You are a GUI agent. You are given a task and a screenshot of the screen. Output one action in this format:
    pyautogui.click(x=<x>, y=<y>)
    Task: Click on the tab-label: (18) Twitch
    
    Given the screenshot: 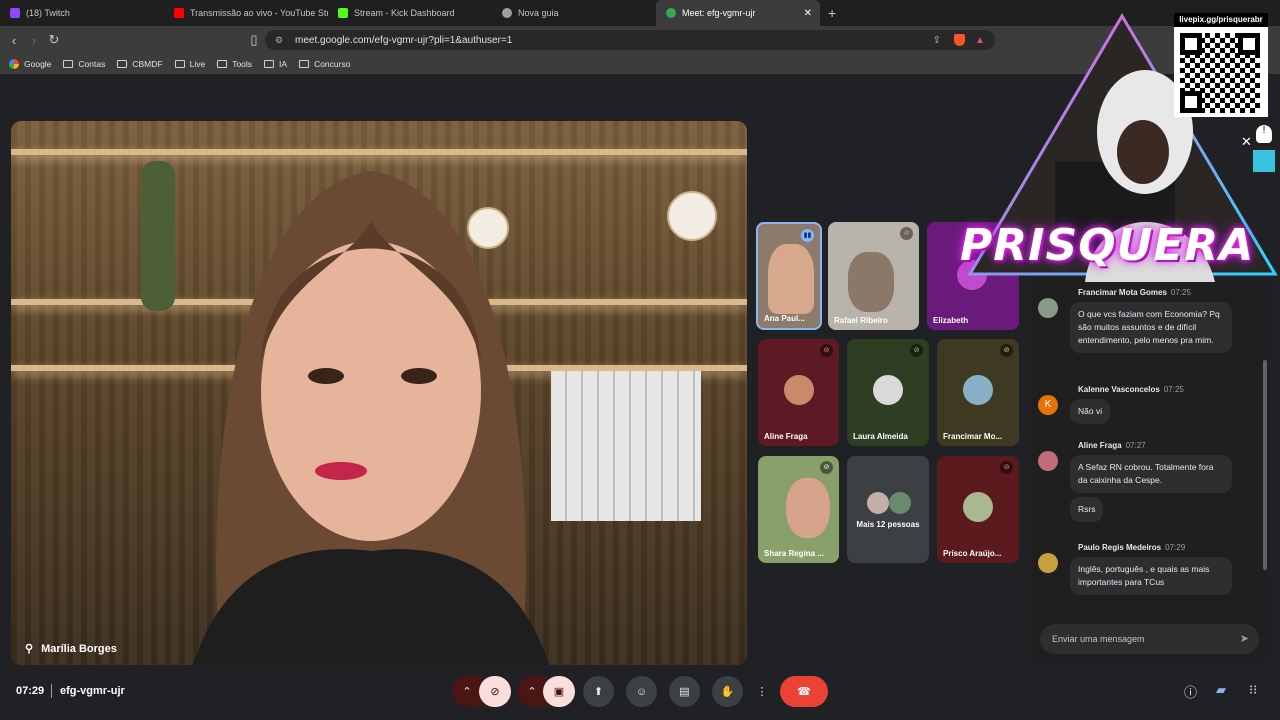 What is the action you would take?
    pyautogui.click(x=48, y=13)
    